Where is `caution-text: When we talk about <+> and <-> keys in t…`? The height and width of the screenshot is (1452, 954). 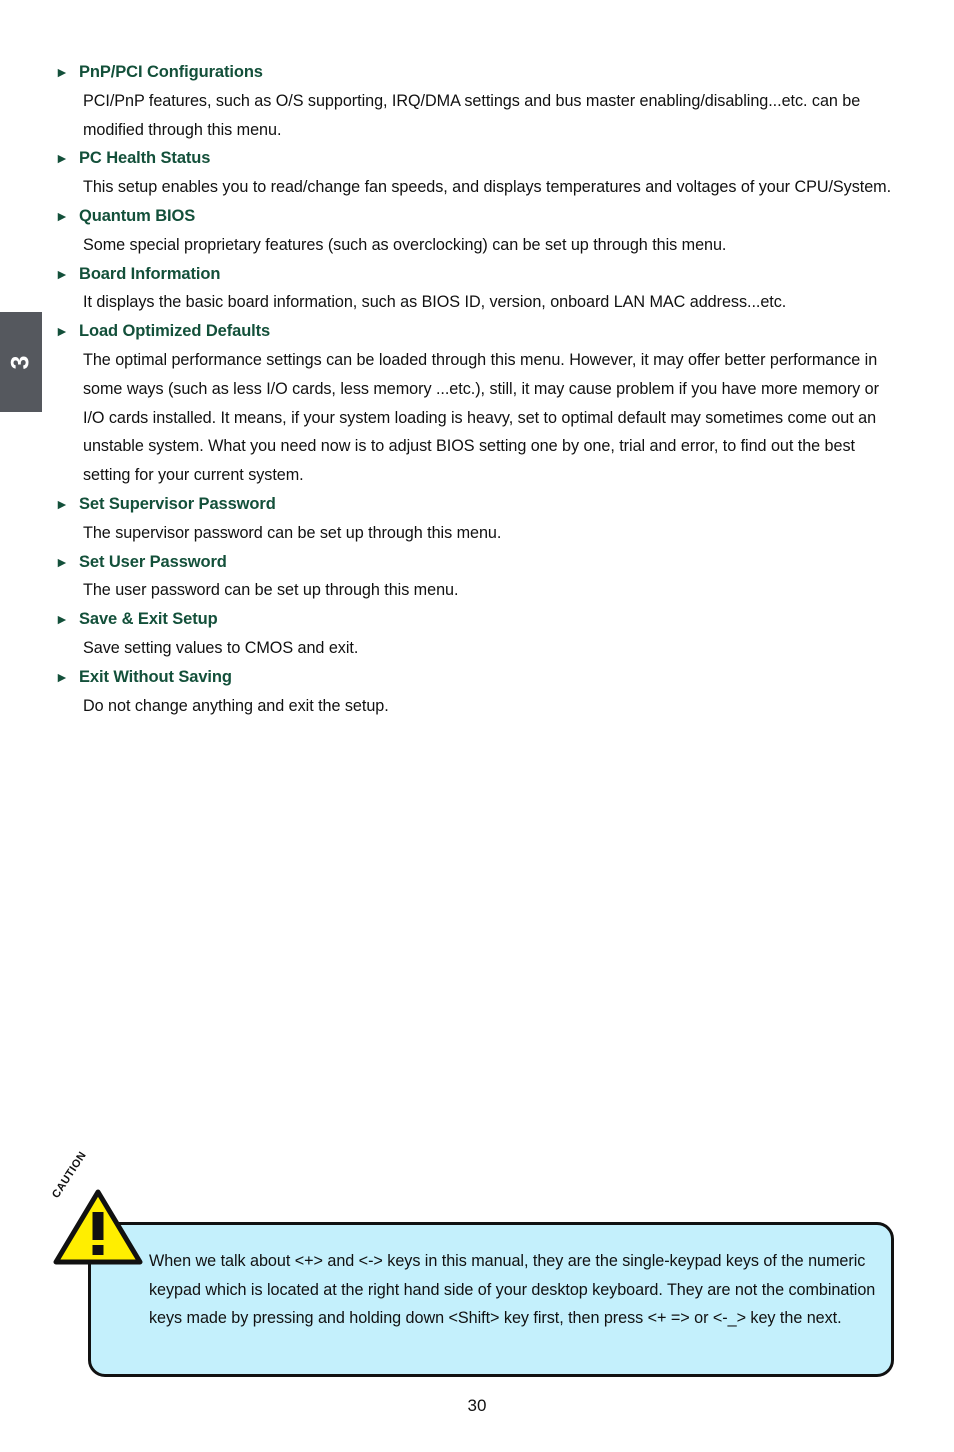 caution-text: When we talk about <+> and <-> keys in t… is located at coordinates (512, 1289).